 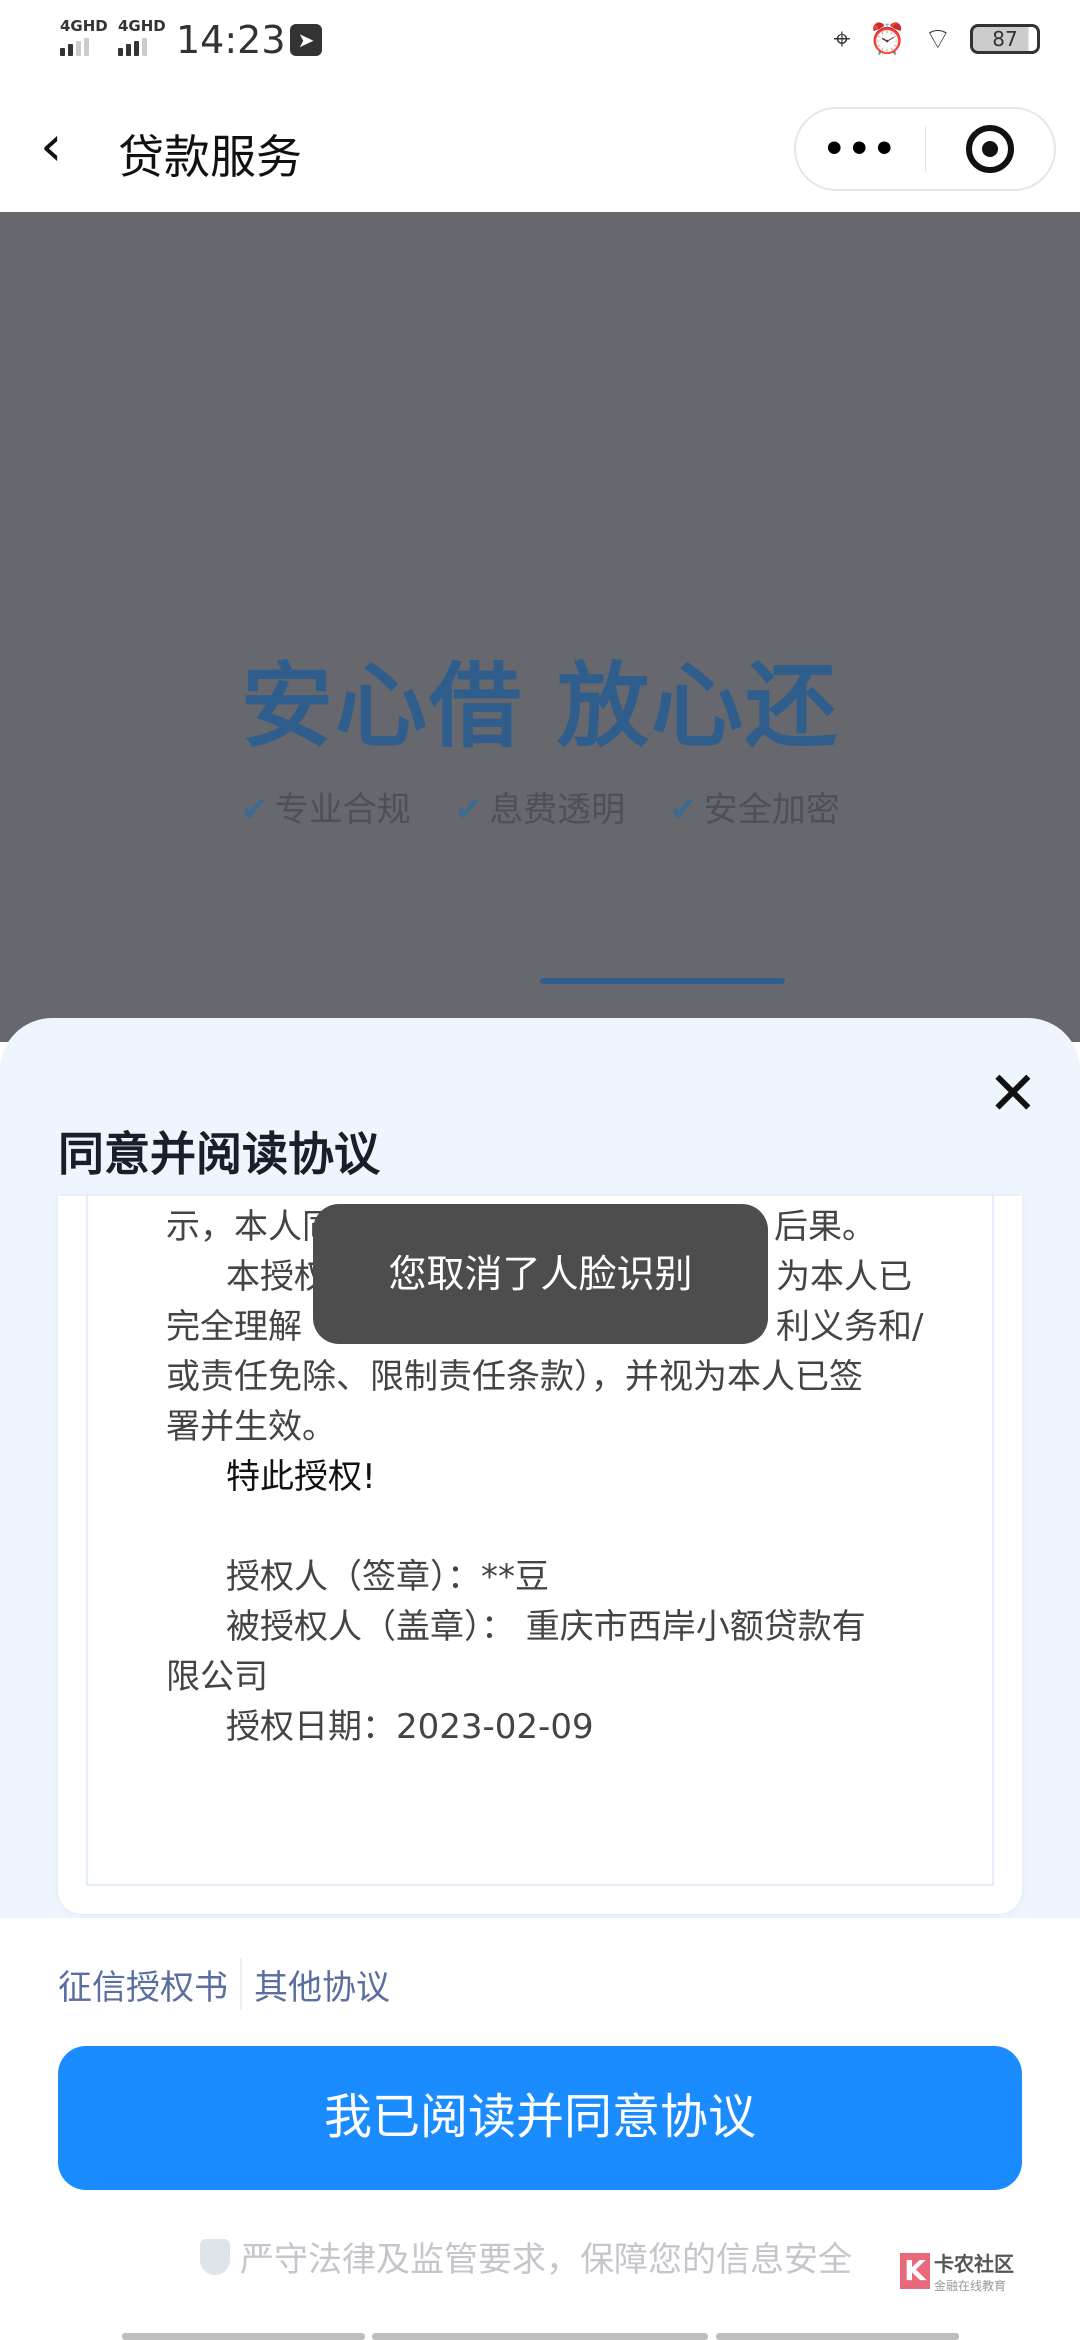 What do you see at coordinates (410, 1727) in the screenshot?
I see `doc-line: 授权日期：2023-02-09` at bounding box center [410, 1727].